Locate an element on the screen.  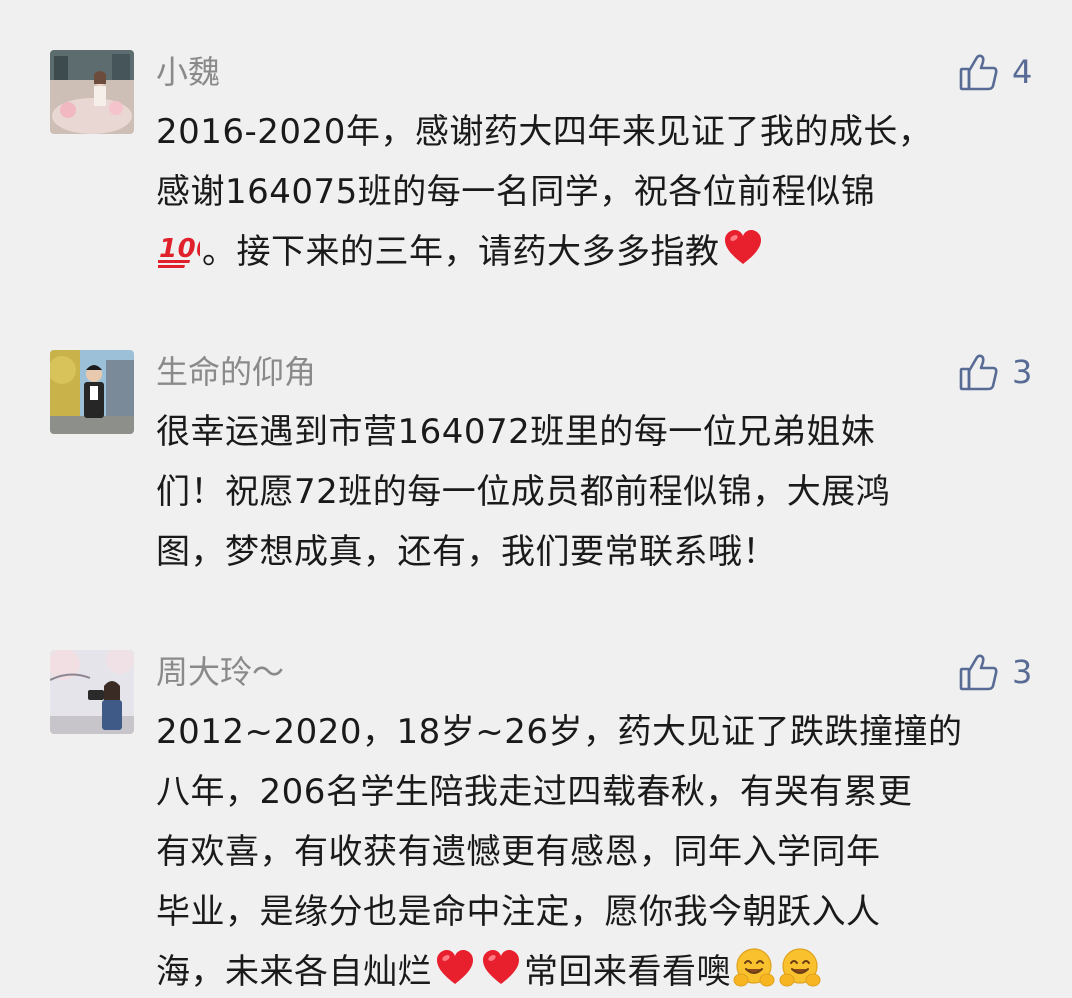
comment-line: 有欢喜，有收获有遗憾更有感恩，同年入学同年 is located at coordinates (518, 852).